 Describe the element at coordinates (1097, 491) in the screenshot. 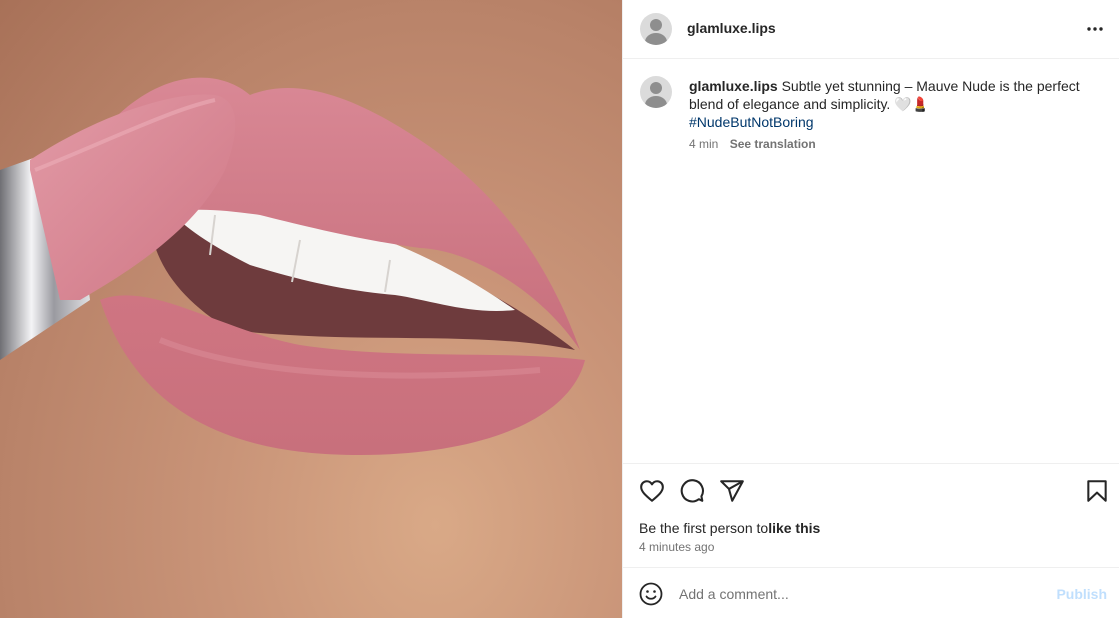

I see `bookmark-icon` at that location.